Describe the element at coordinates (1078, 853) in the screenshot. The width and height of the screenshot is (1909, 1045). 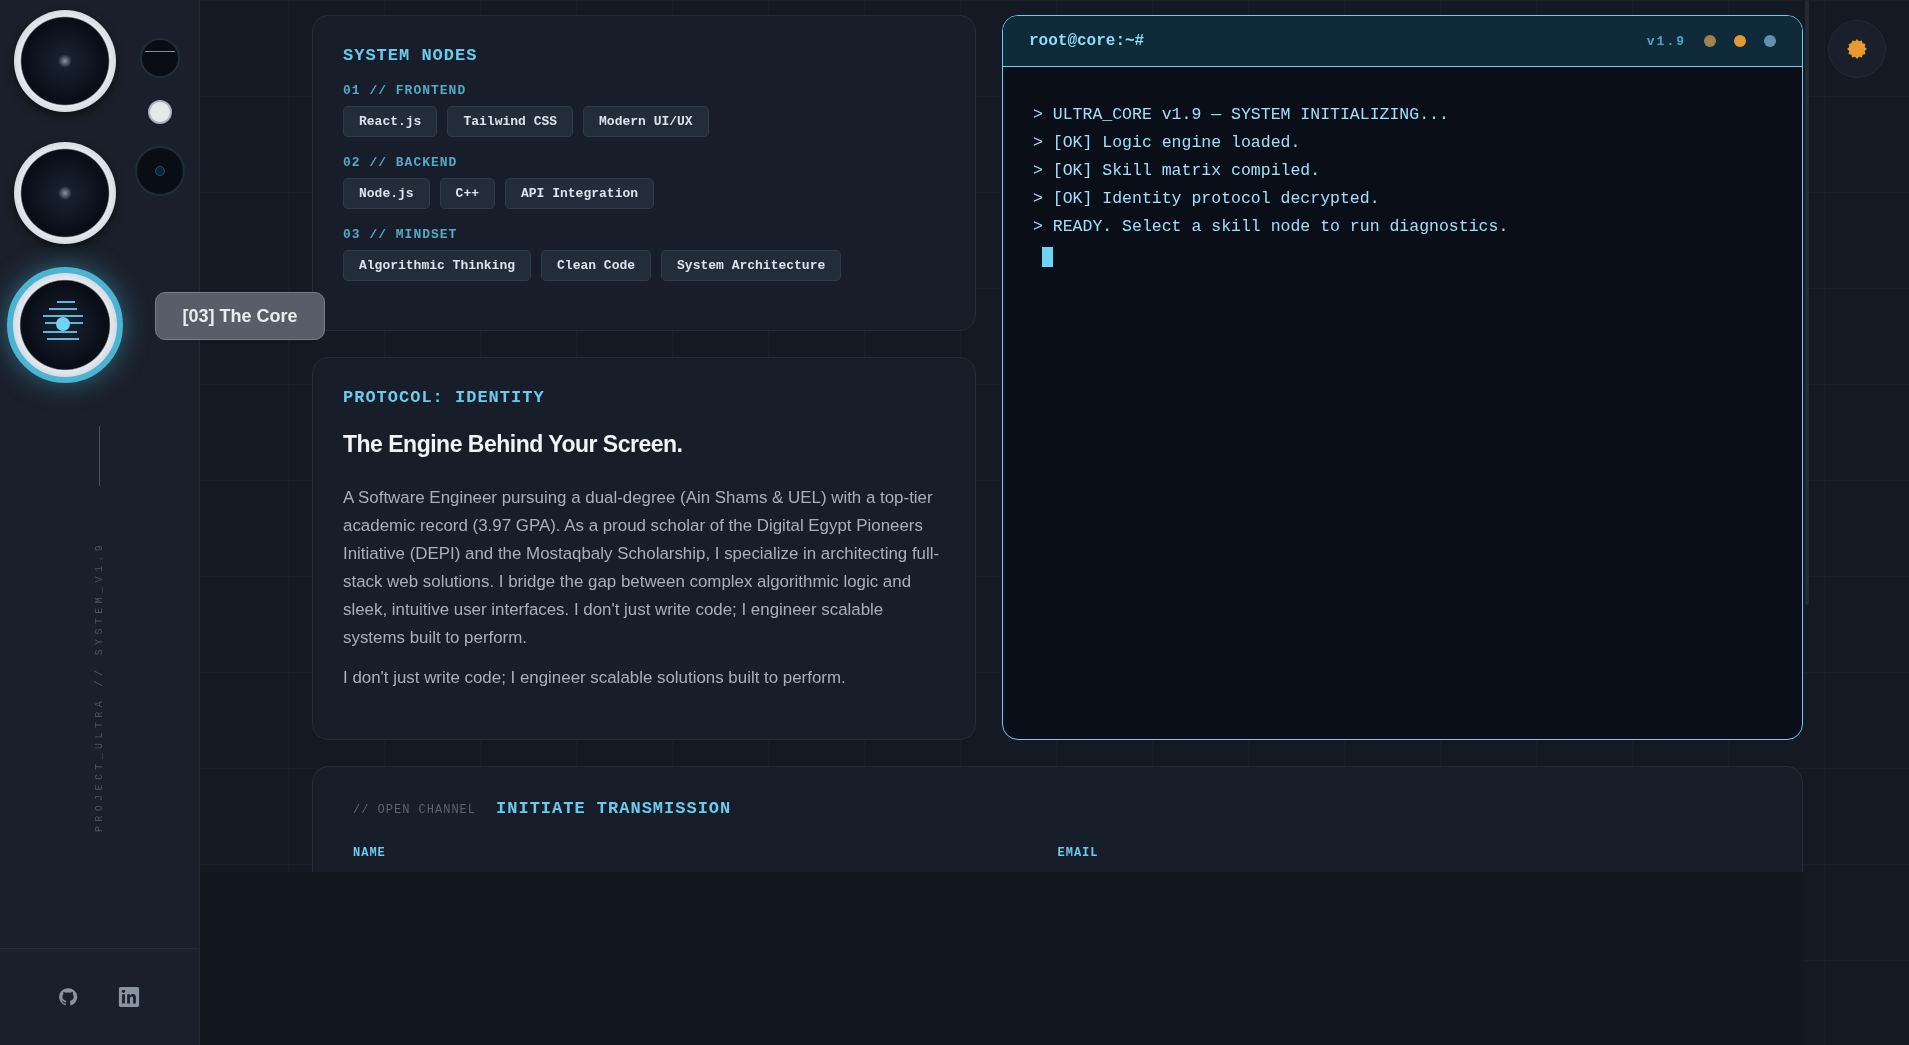
I see `field-label: EMAIL` at that location.